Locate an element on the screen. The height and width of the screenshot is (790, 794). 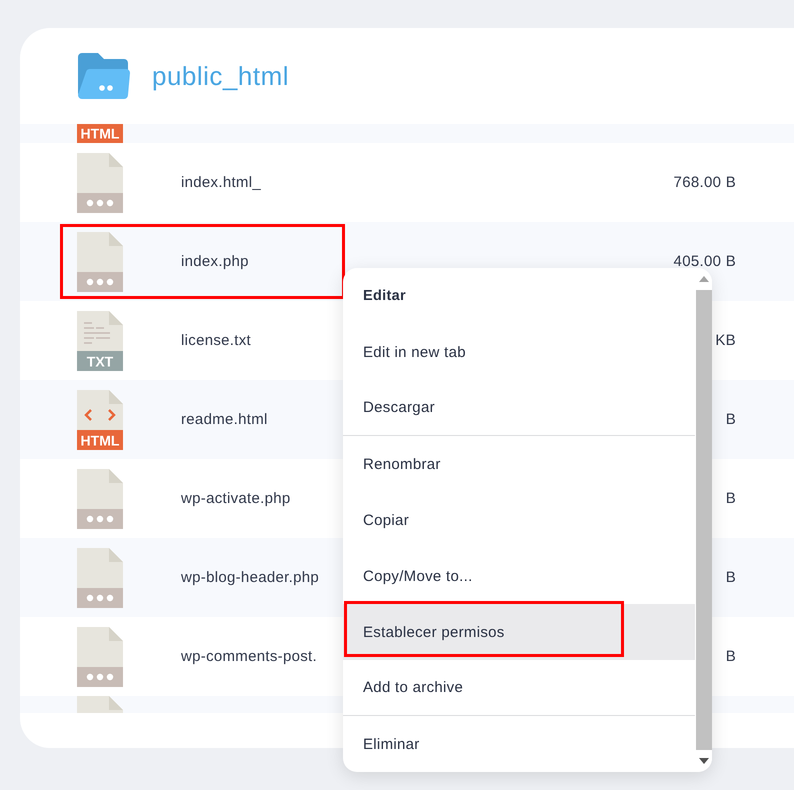
menu-item: Eliminar is located at coordinates (519, 744).